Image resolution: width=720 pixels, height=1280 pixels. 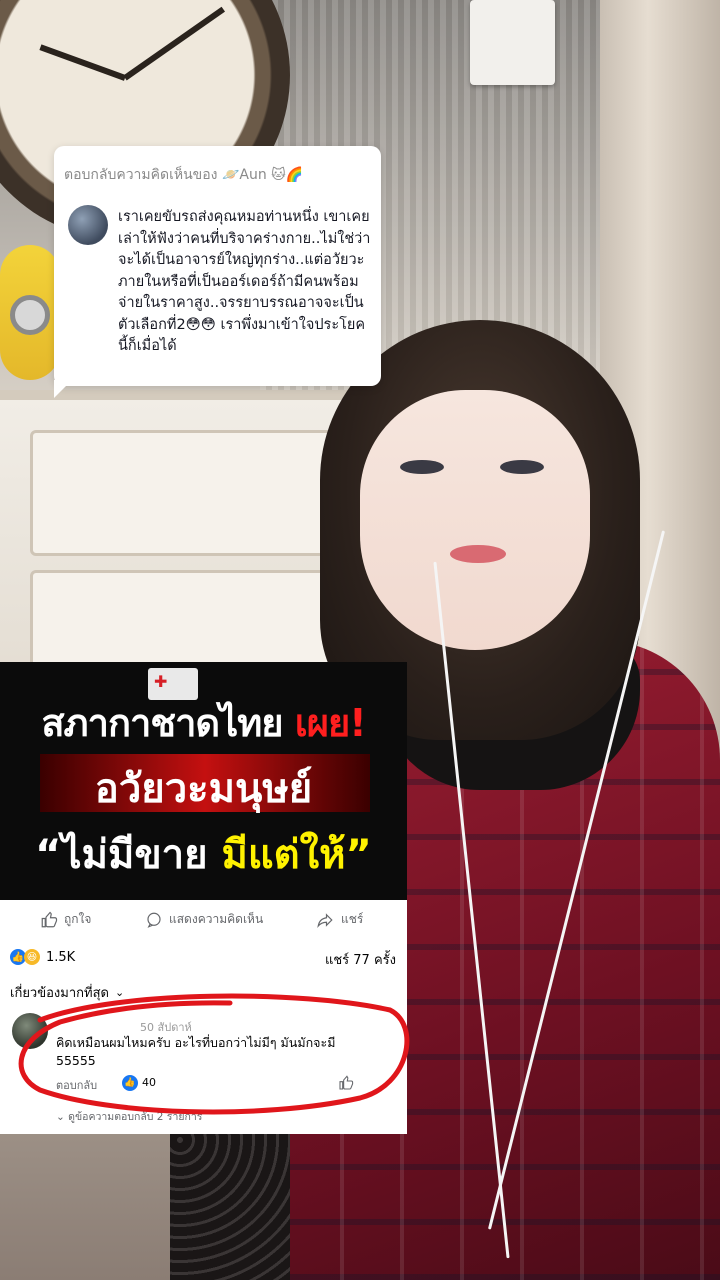 I want to click on banner-headline-1: สภากาชาดไทย เผย!, so click(x=203, y=722).